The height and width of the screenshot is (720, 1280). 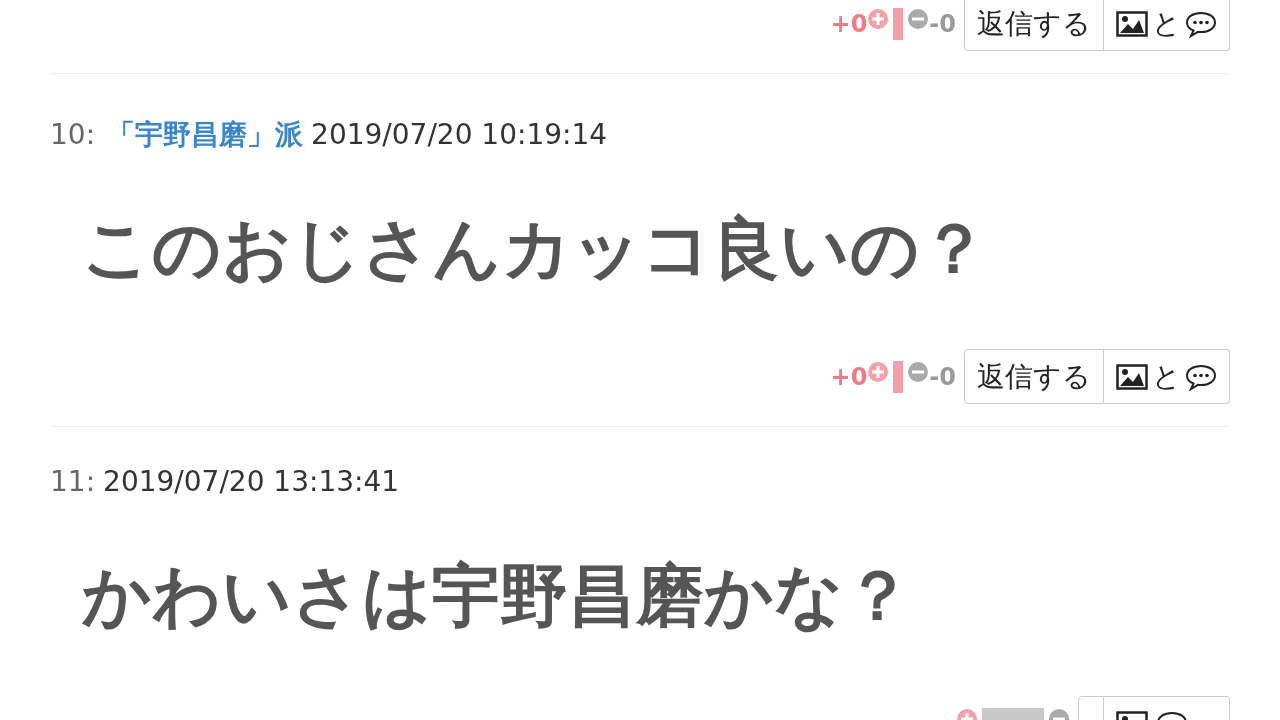 I want to click on post-date: 2019/07/20 10:19:14, so click(x=459, y=135).